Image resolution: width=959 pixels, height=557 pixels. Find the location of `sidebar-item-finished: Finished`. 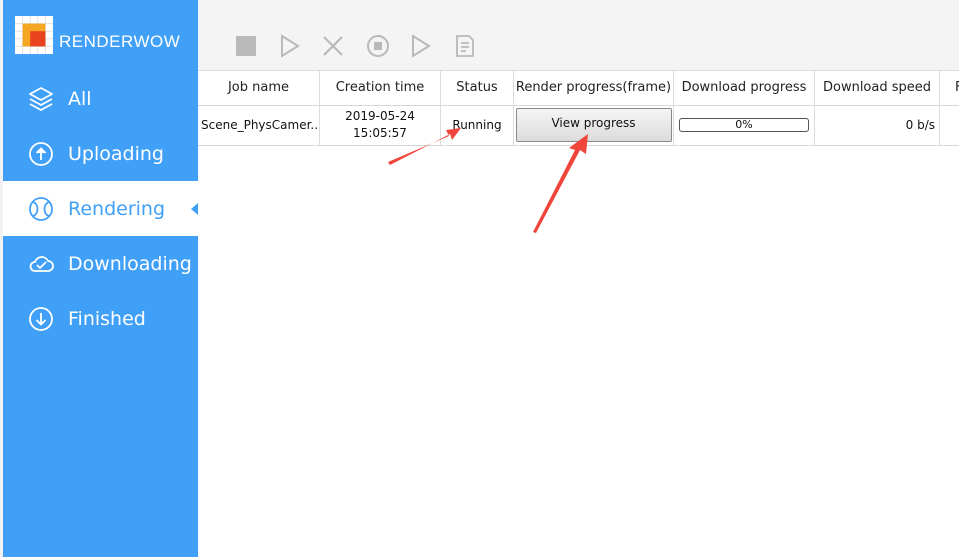

sidebar-item-finished: Finished is located at coordinates (100, 318).